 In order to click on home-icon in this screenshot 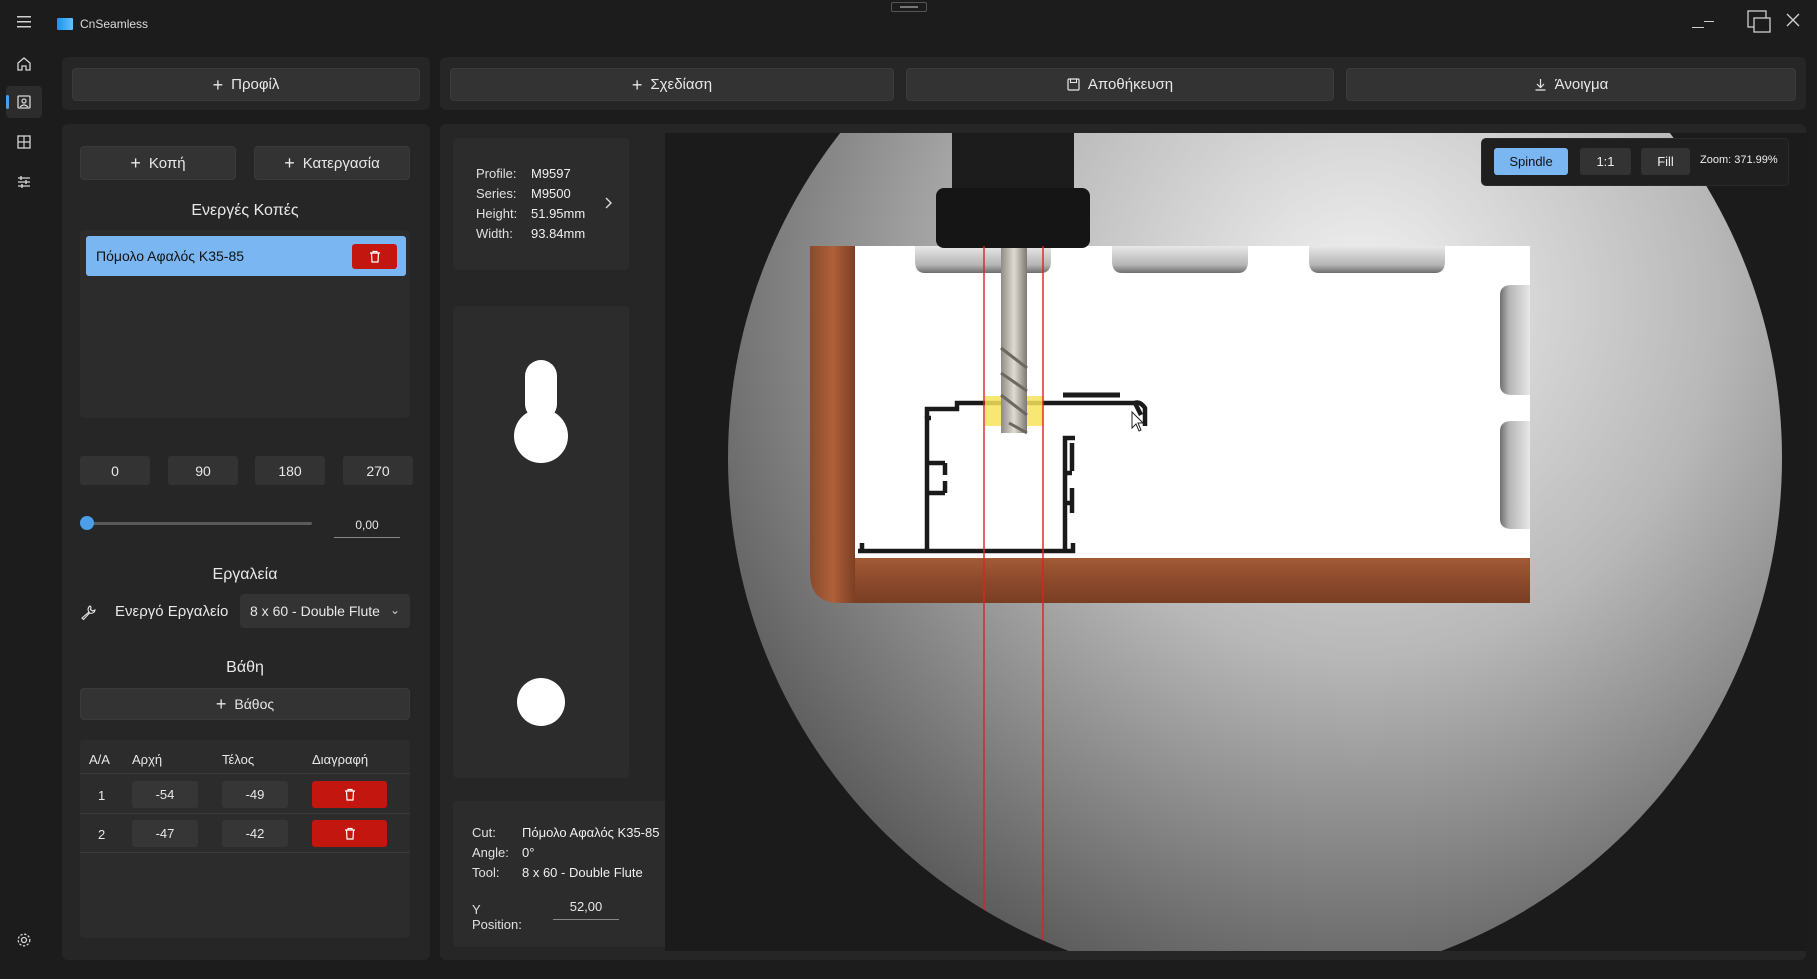, I will do `click(24, 64)`.